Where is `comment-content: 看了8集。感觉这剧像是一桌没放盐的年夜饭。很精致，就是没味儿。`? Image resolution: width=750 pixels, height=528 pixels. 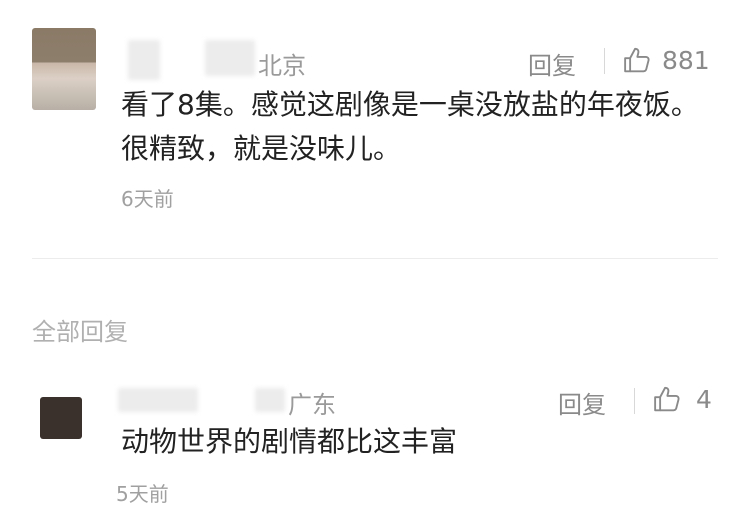 comment-content: 看了8集。感觉这剧像是一桌没放盐的年夜饭。很精致，就是没味儿。 is located at coordinates (410, 126).